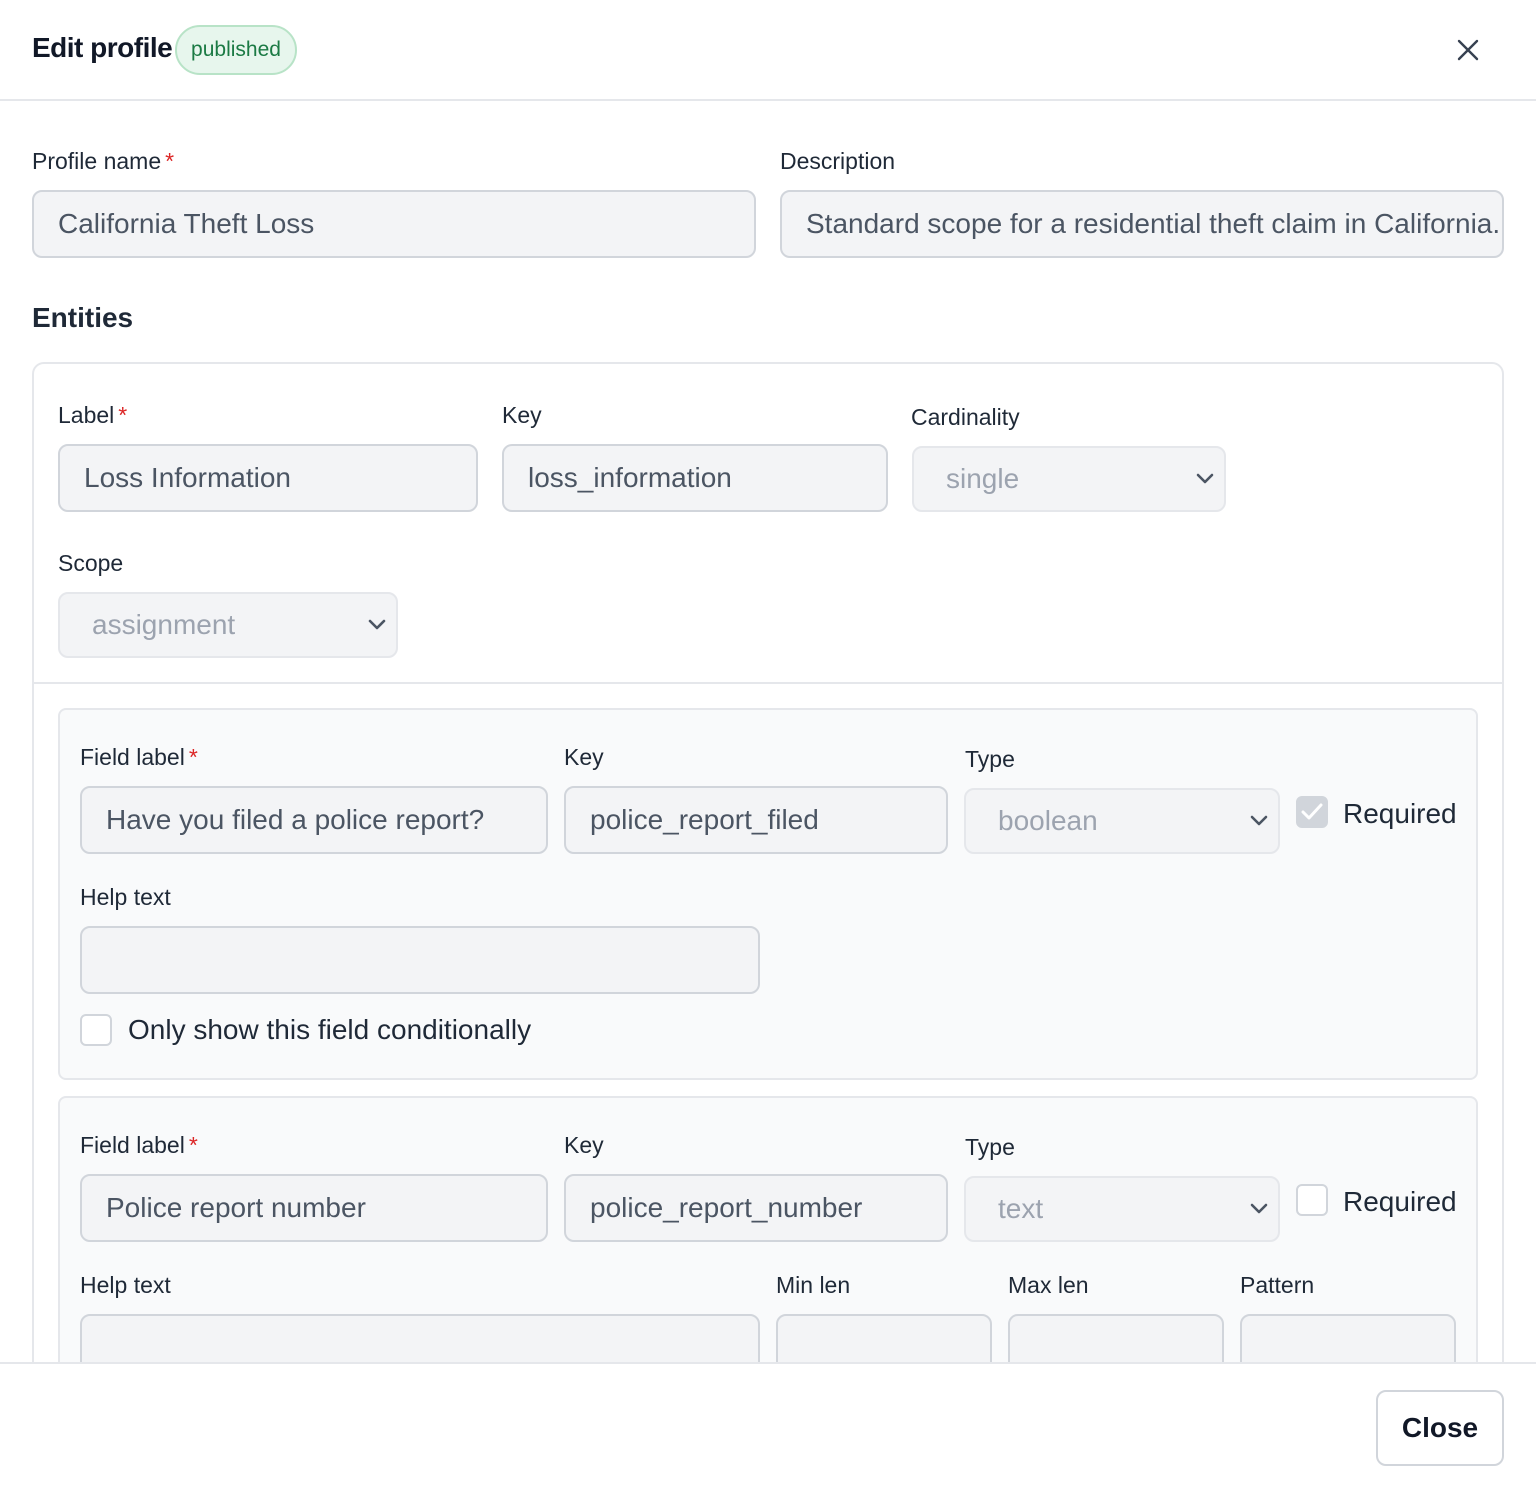 Image resolution: width=1536 pixels, height=1488 pixels. Describe the element at coordinates (1440, 1428) in the screenshot. I see `close-button: Close` at that location.